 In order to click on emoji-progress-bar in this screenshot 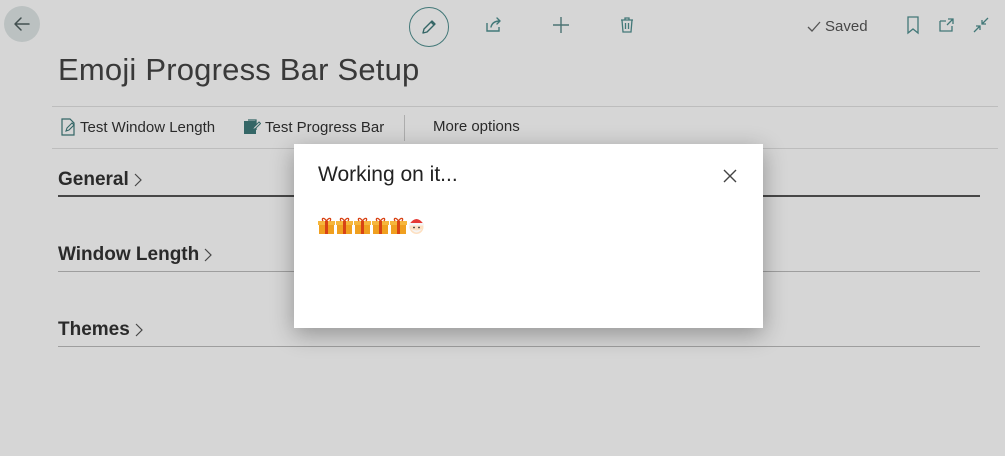, I will do `click(371, 226)`.